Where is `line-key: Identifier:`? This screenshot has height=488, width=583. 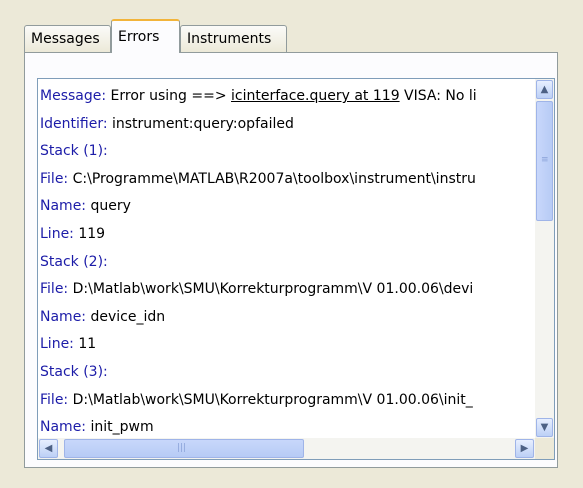
line-key: Identifier: is located at coordinates (74, 123).